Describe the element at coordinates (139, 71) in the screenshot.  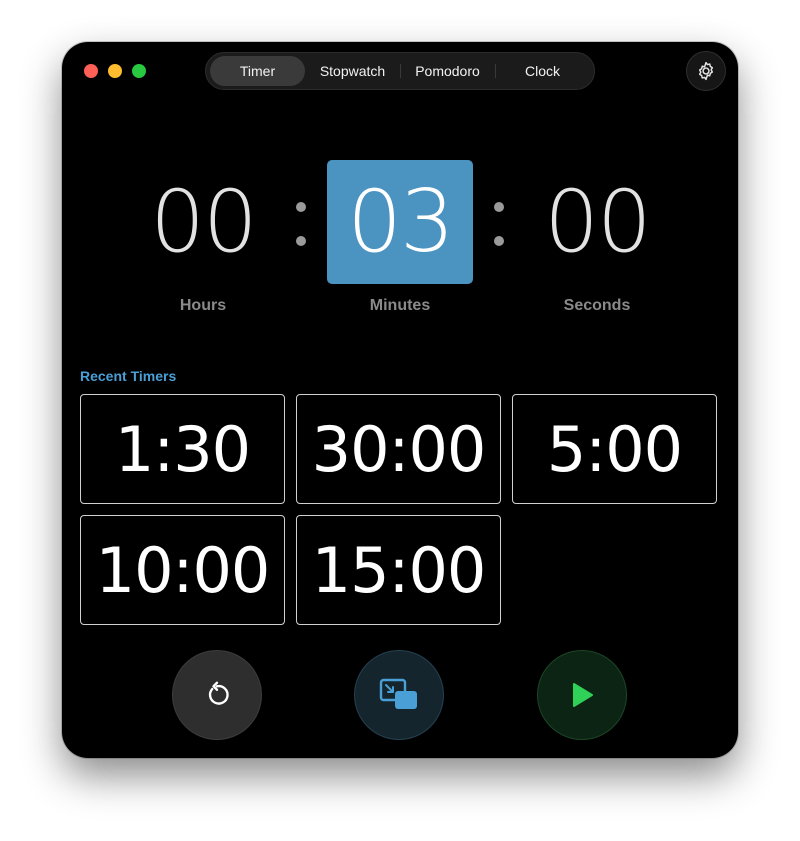
I see `window-zoom-button` at that location.